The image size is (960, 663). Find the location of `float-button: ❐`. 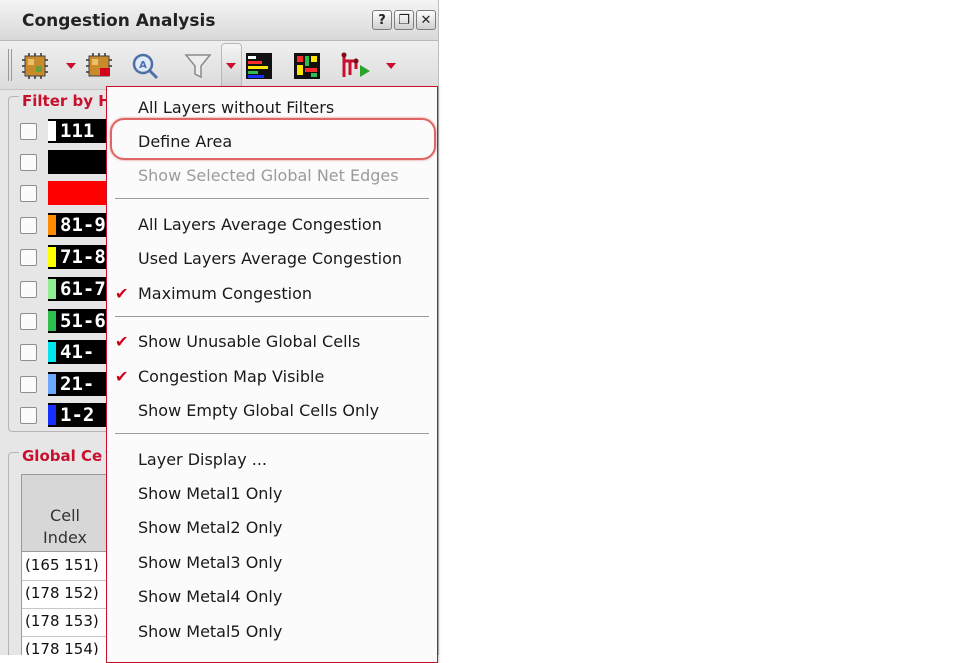

float-button: ❐ is located at coordinates (404, 20).